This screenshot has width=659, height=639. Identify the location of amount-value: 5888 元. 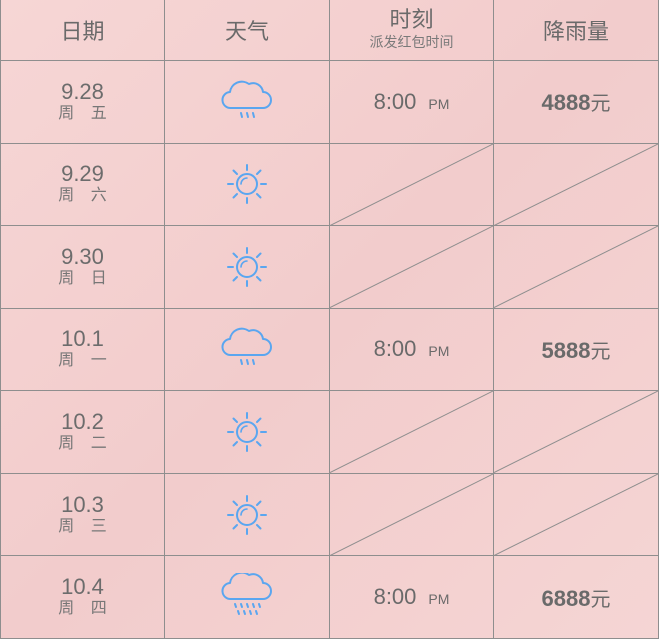
(576, 349).